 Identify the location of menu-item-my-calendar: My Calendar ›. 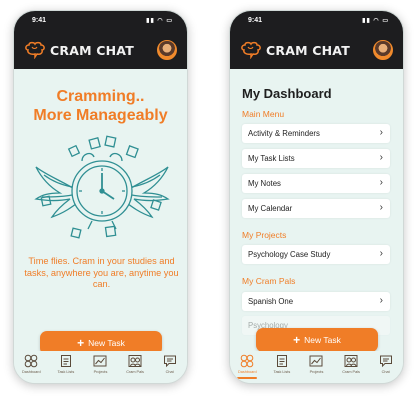
(316, 208).